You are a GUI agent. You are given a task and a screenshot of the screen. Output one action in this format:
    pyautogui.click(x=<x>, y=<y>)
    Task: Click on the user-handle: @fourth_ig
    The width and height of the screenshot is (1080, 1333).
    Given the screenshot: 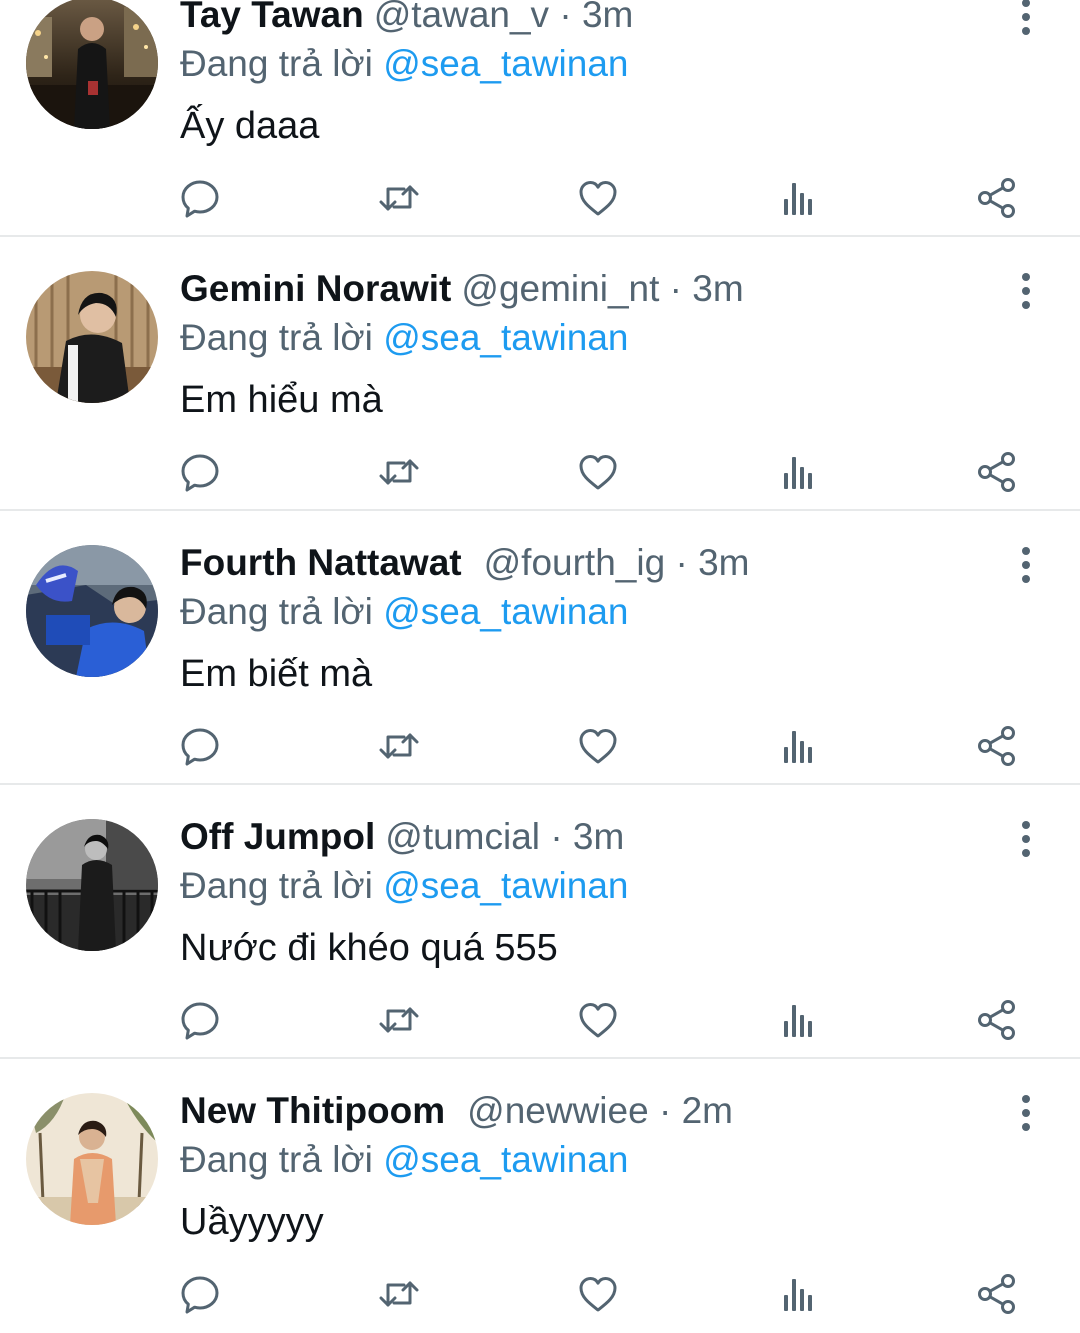 What is the action you would take?
    pyautogui.click(x=575, y=562)
    